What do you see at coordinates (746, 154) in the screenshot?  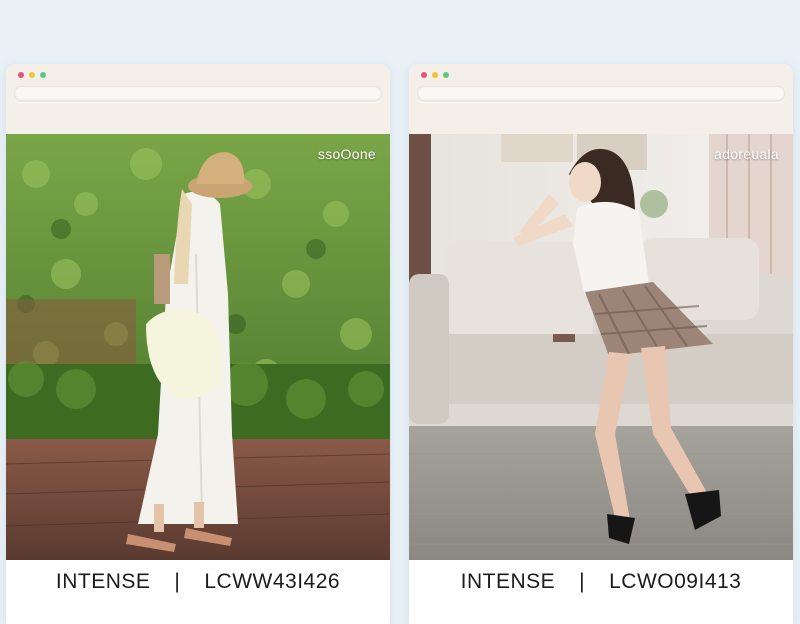 I see `instagram-handle: adoreuala` at bounding box center [746, 154].